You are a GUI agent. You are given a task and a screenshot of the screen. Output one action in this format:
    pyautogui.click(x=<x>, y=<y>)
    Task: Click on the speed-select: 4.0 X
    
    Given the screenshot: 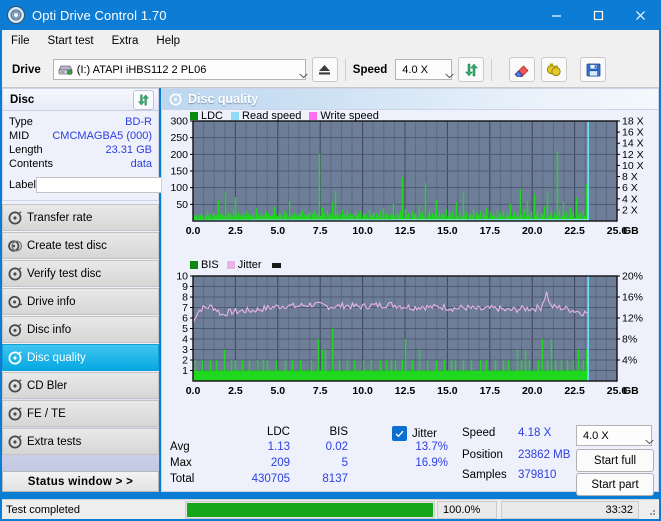 What is the action you would take?
    pyautogui.click(x=424, y=69)
    